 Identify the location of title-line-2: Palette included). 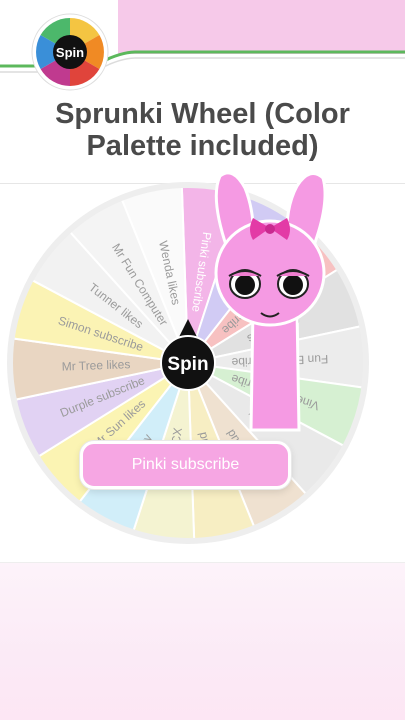
(202, 146).